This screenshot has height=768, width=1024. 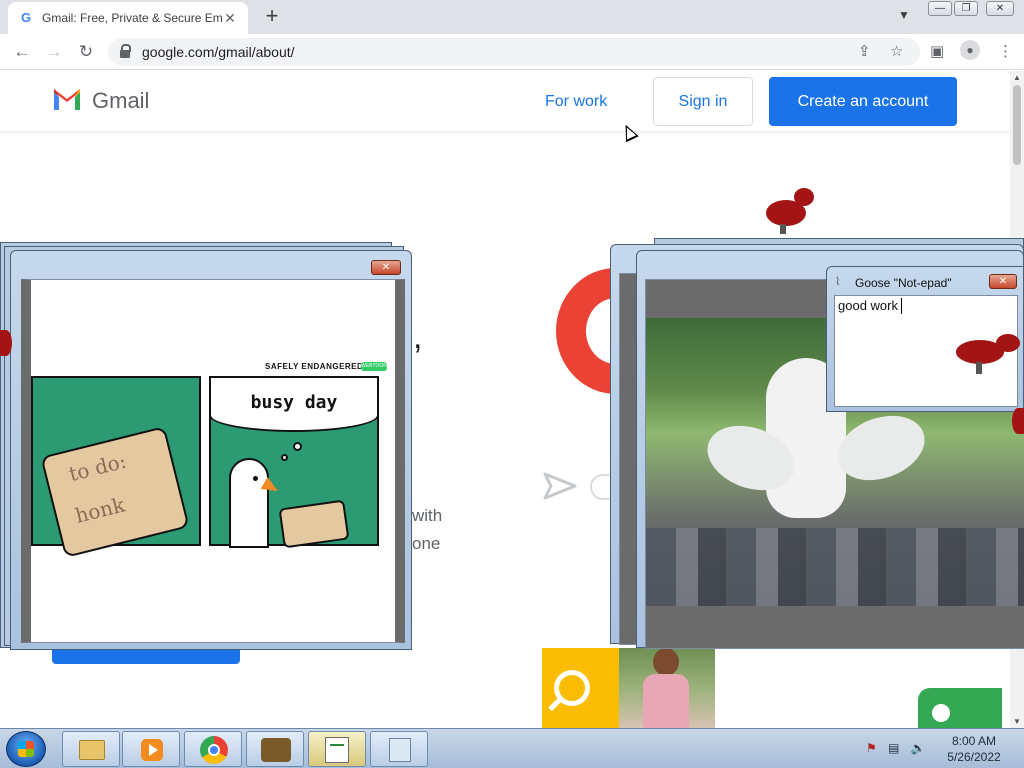 What do you see at coordinates (974, 749) in the screenshot?
I see `taskbar-clock: 8:00 AM 5/26/2022` at bounding box center [974, 749].